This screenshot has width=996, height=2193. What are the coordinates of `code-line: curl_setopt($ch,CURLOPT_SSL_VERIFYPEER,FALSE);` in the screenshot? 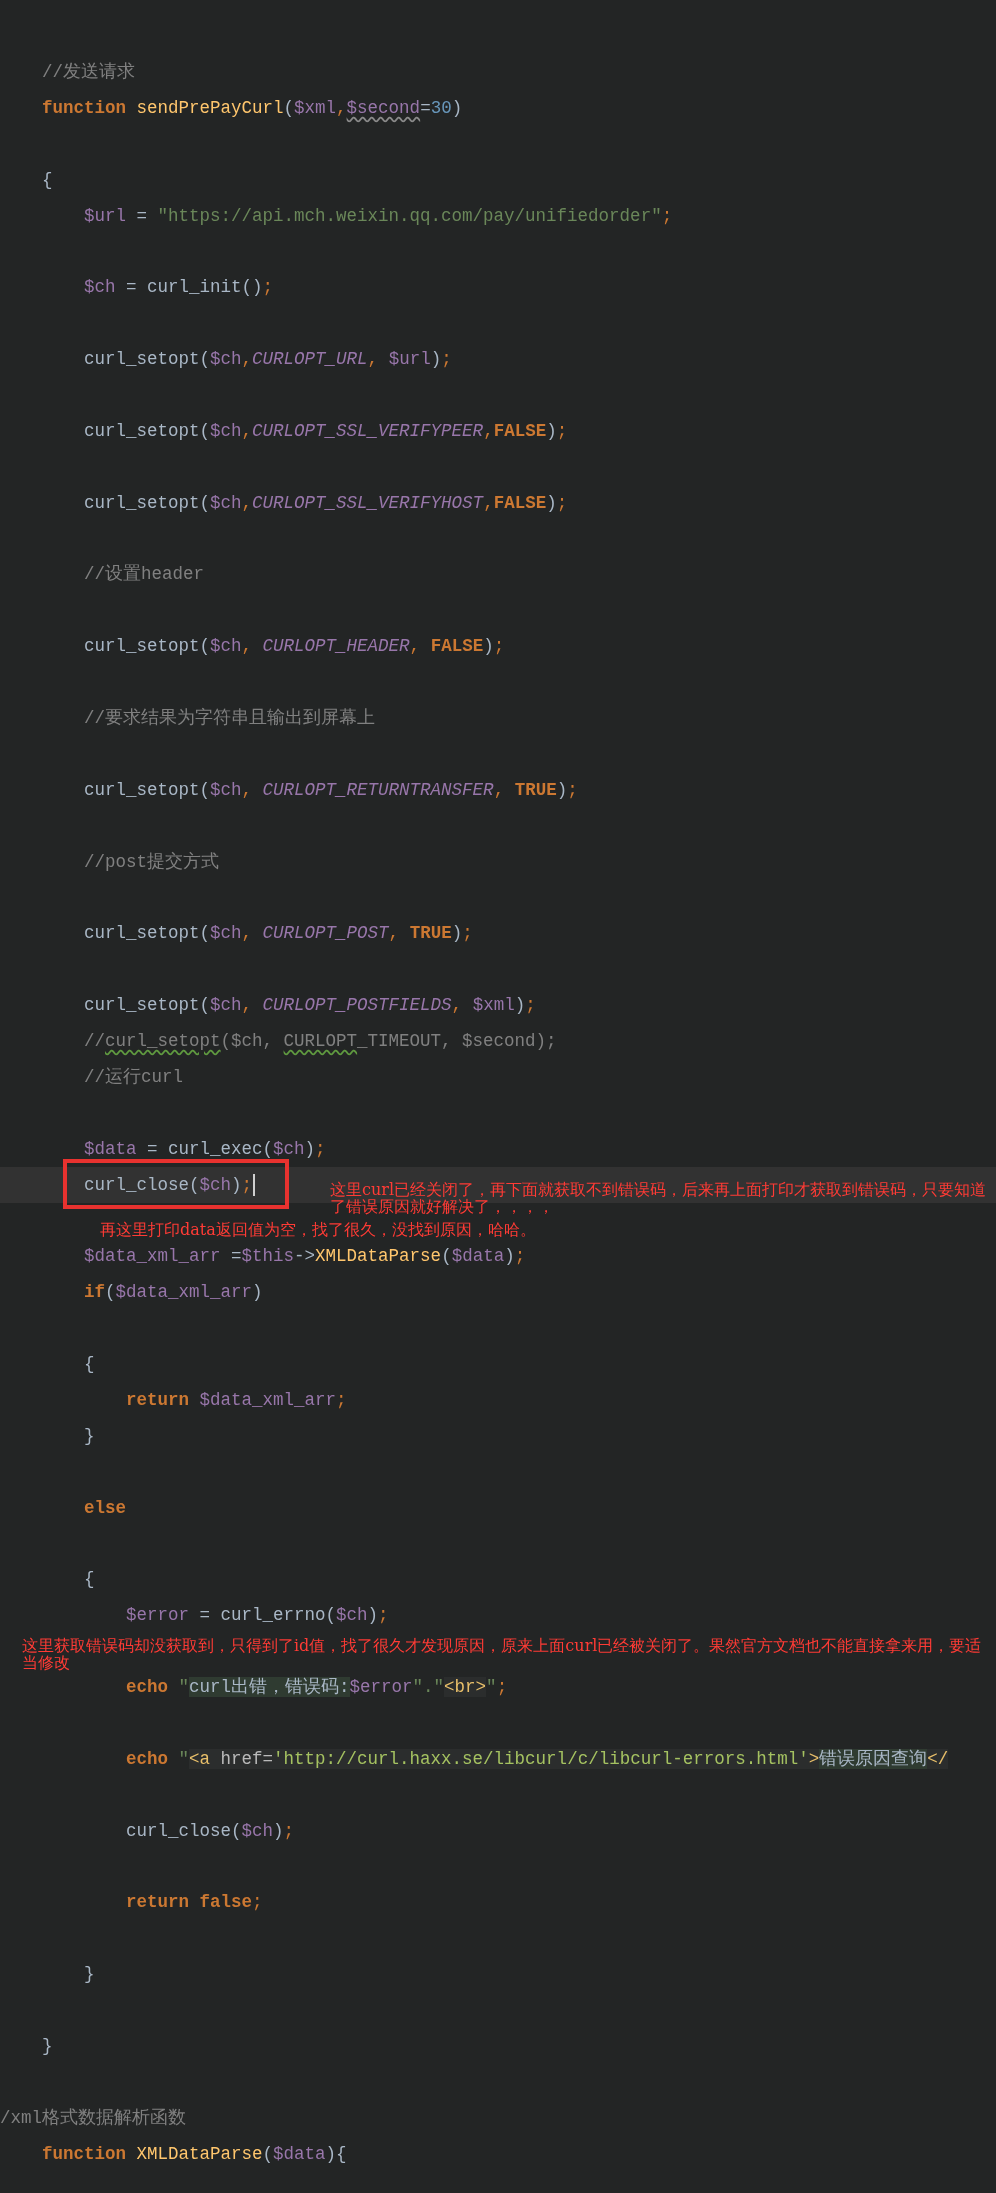 It's located at (325, 431).